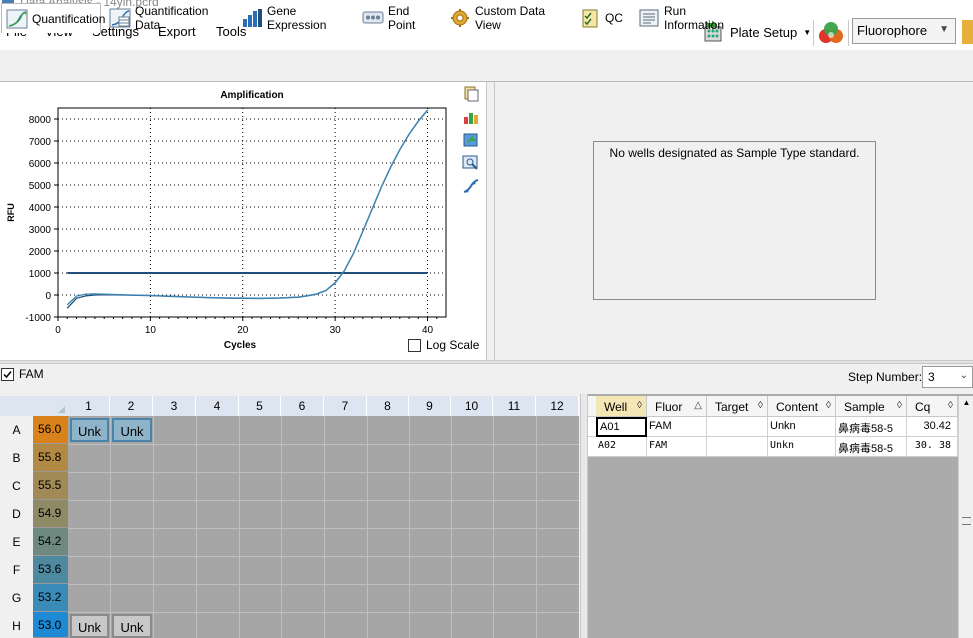 This screenshot has width=973, height=638. What do you see at coordinates (471, 186) in the screenshot?
I see `curve-fit-icon` at bounding box center [471, 186].